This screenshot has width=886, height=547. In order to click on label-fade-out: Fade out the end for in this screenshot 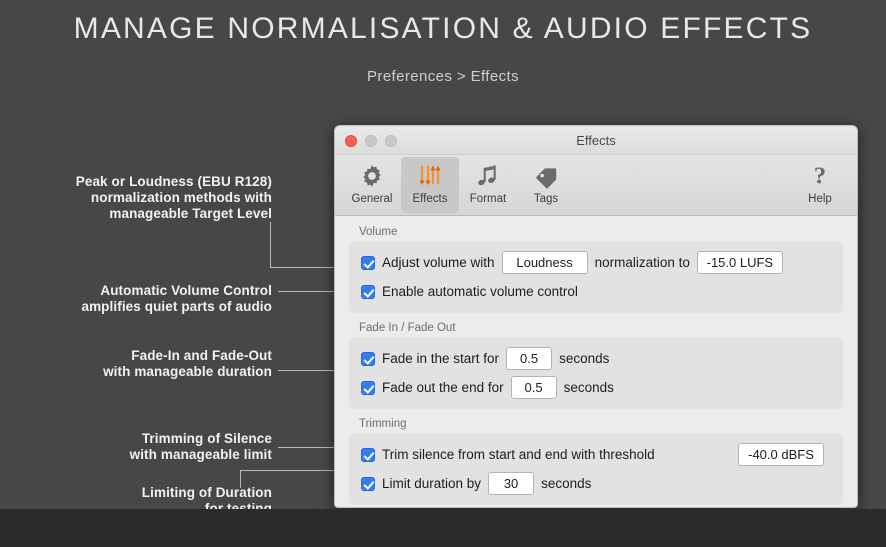, I will do `click(443, 387)`.